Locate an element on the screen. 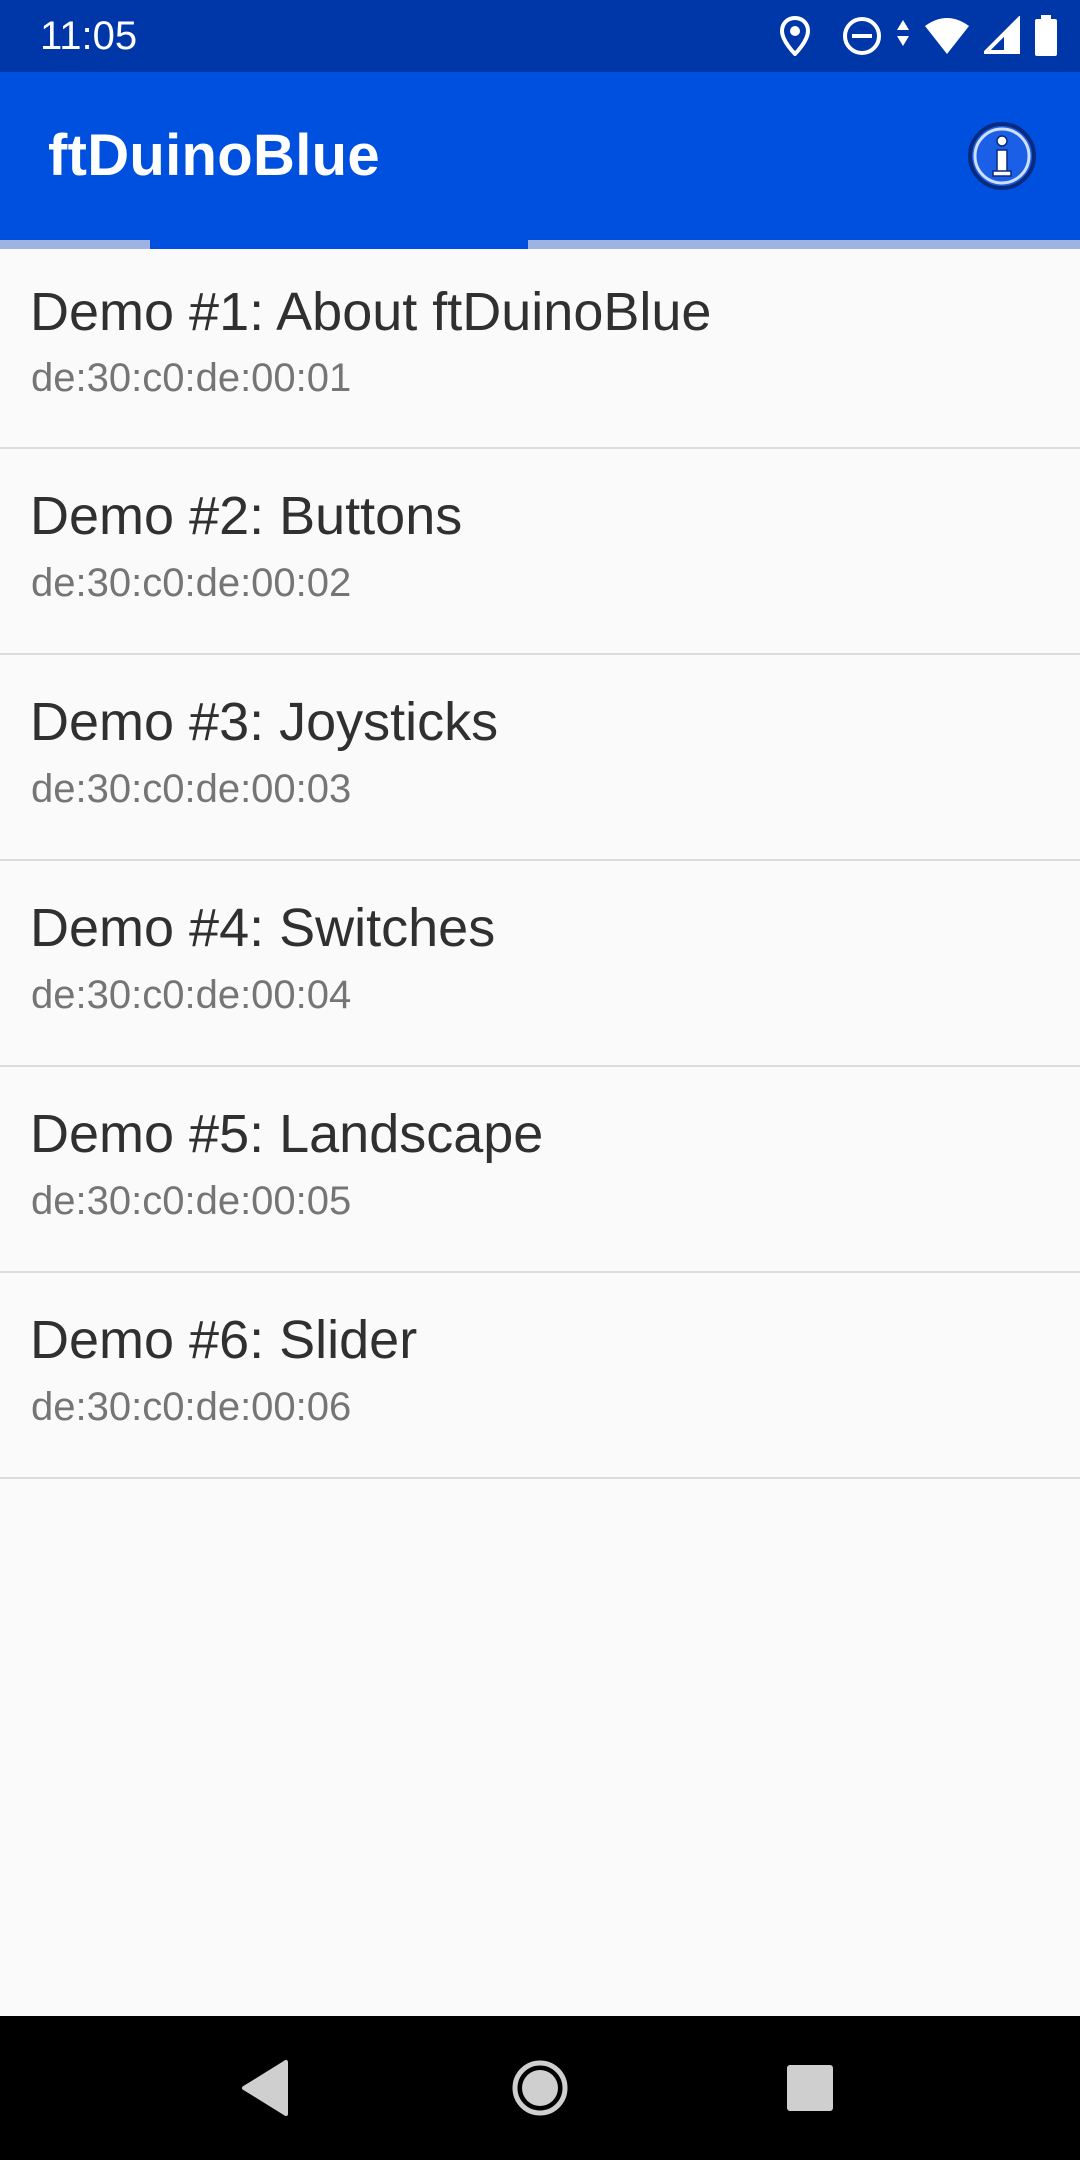 The width and height of the screenshot is (1080, 2160). list-item: Demo #5: Landscape de:30:c0:de:00:05 is located at coordinates (540, 1170).